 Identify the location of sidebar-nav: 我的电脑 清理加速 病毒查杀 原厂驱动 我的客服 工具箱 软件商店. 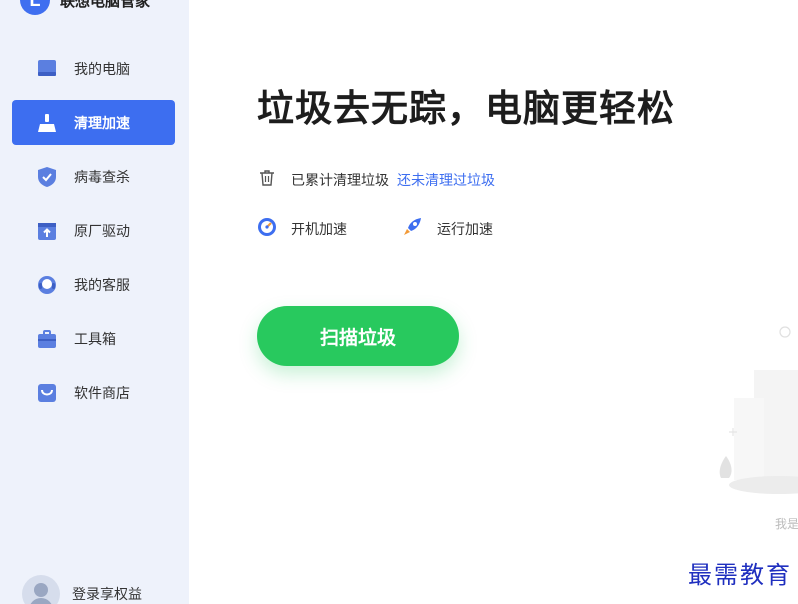
(93, 235).